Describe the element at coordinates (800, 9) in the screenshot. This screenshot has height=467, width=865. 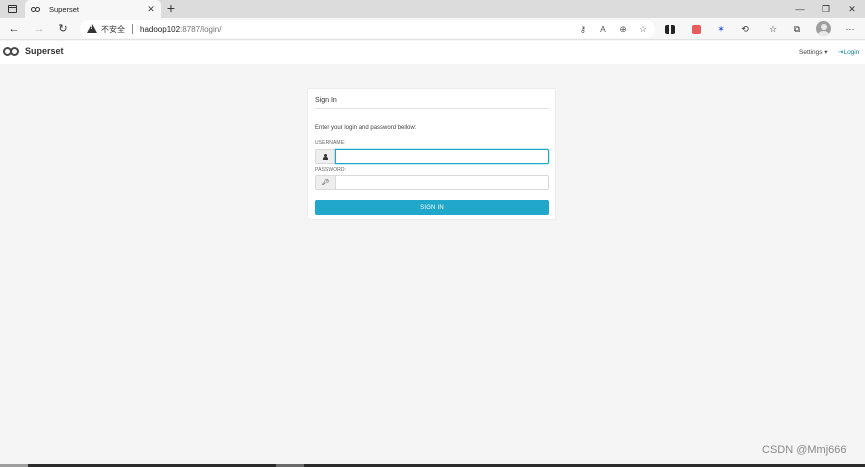
I see `minimize-icon: —` at that location.